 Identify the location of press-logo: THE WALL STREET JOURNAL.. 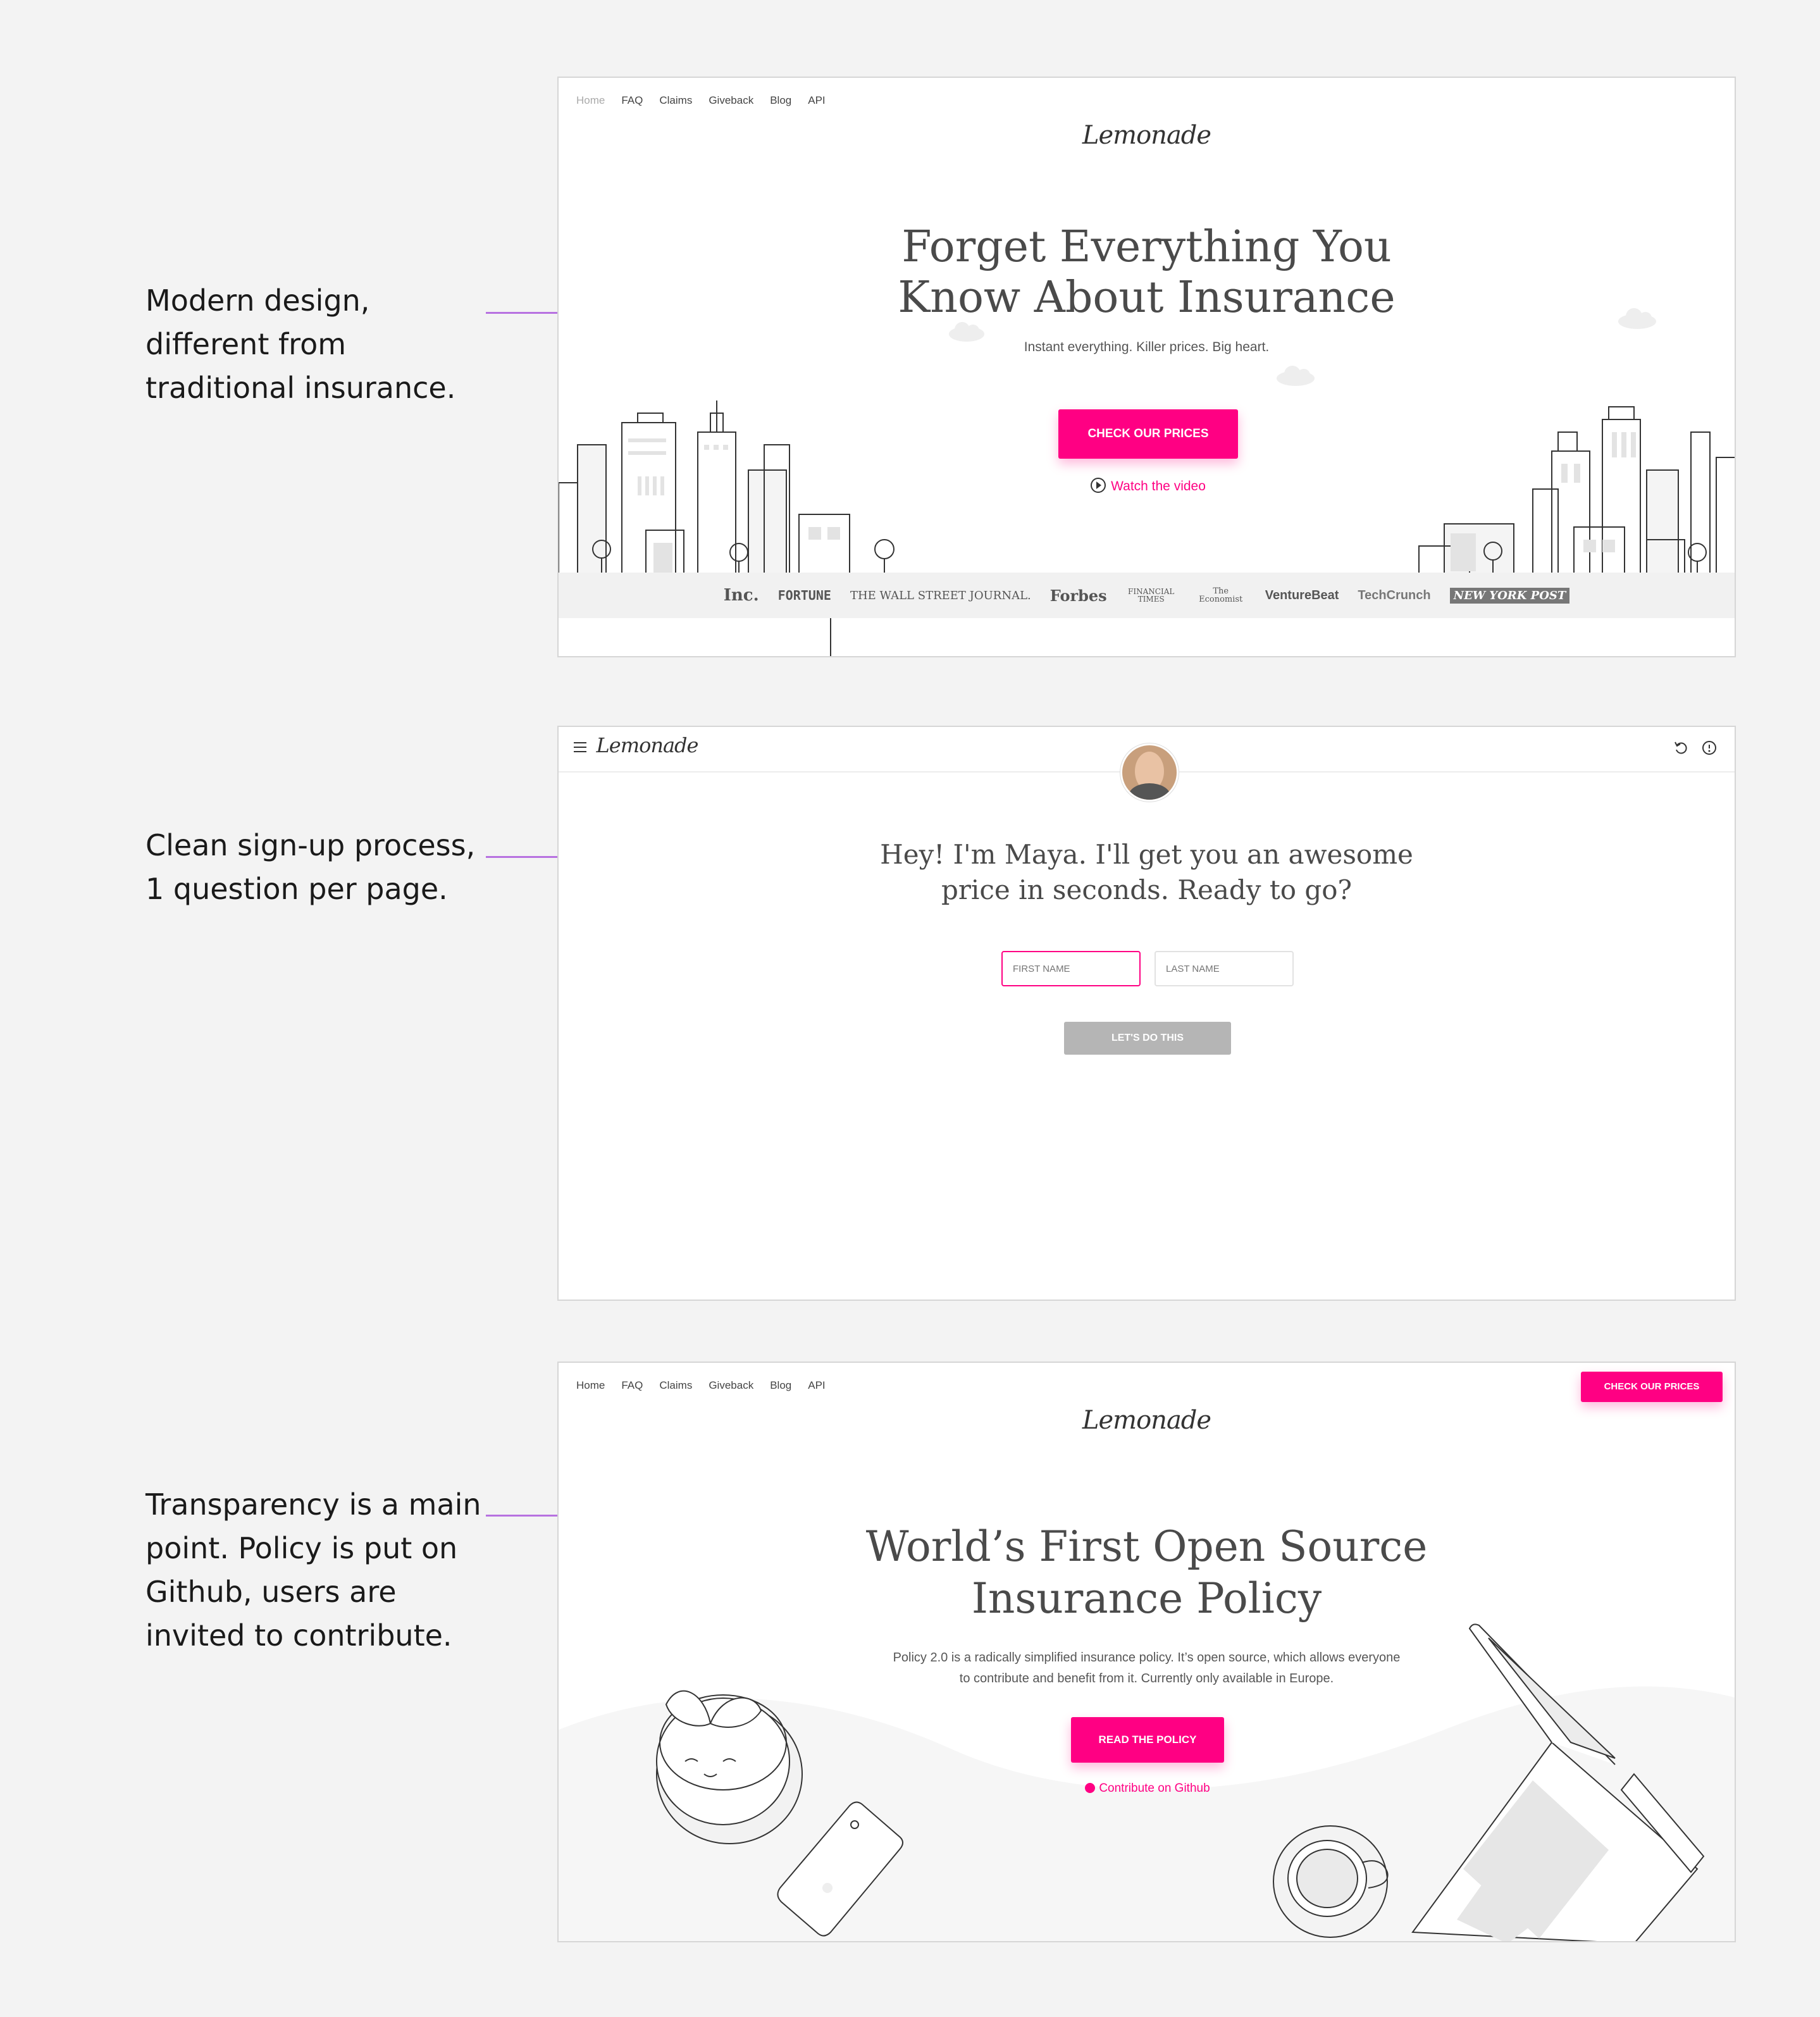
(940, 595).